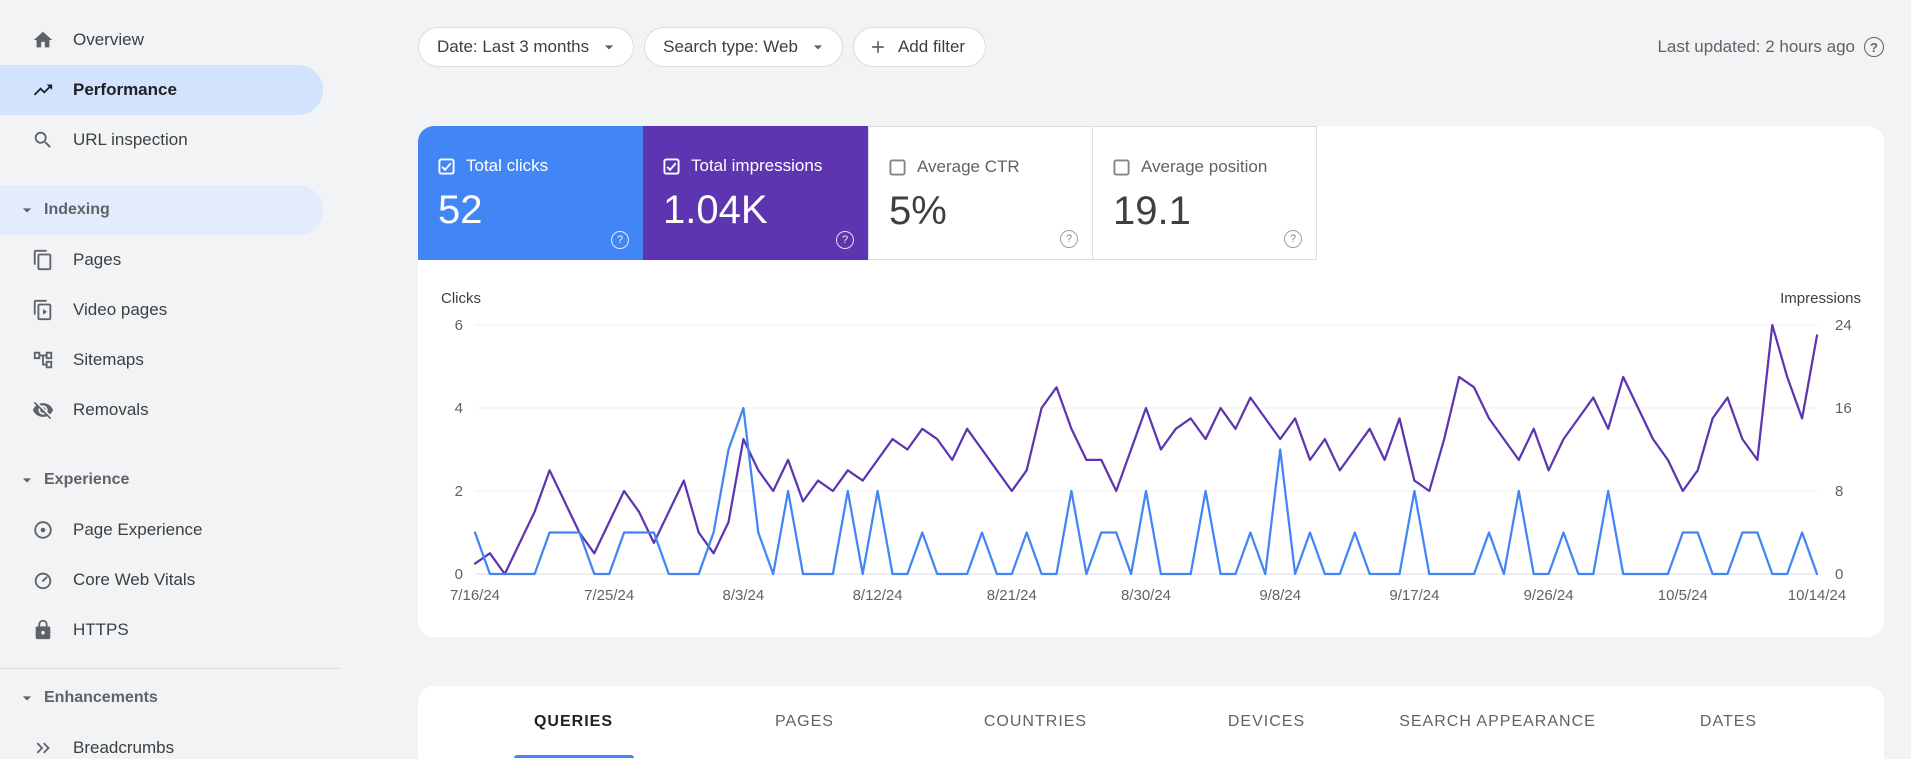  I want to click on trending-up-icon, so click(43, 90).